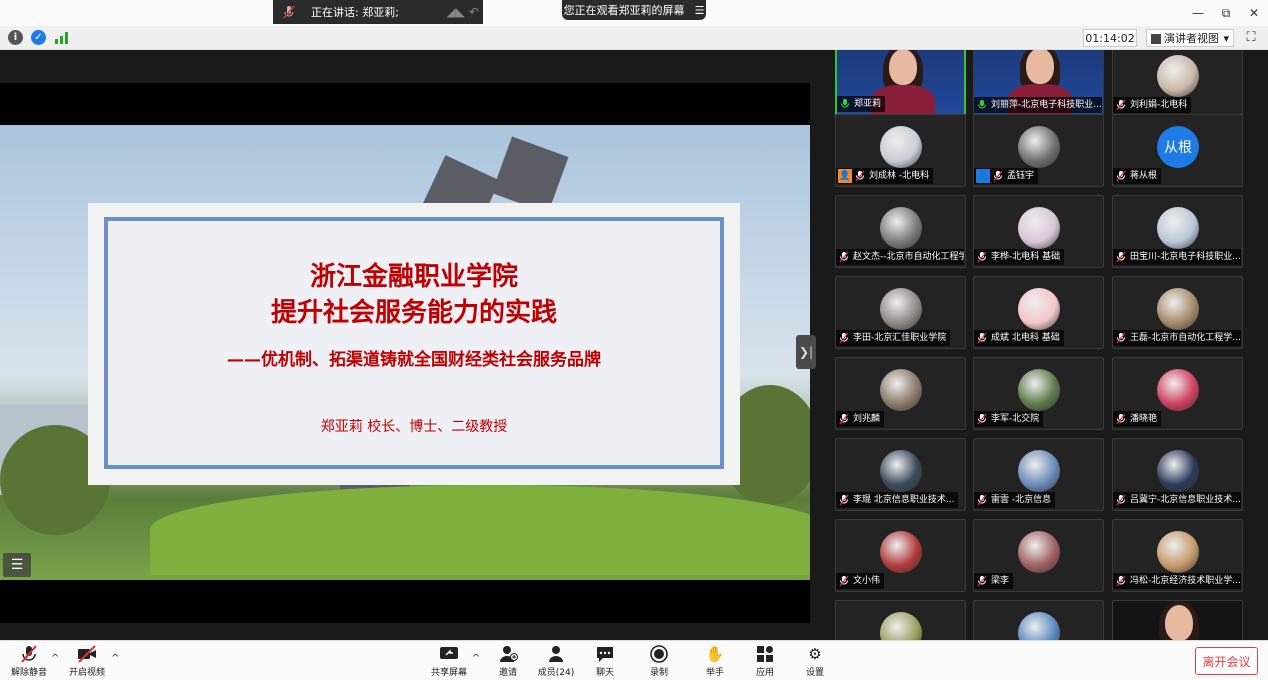 This screenshot has height=680, width=1268. I want to click on shield-icon: ✓, so click(38, 37).